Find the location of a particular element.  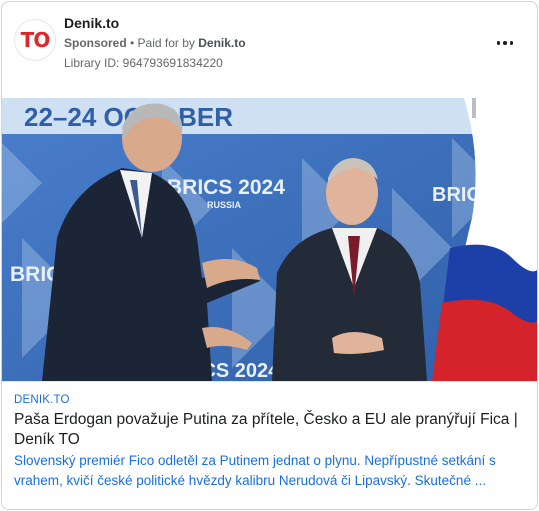

event-sub: RUSSIA is located at coordinates (224, 205).